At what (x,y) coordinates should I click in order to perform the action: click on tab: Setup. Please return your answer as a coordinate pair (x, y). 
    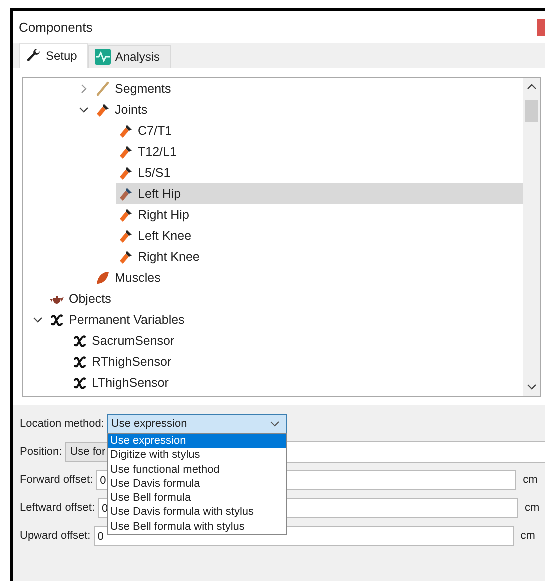
    Looking at the image, I should click on (53, 55).